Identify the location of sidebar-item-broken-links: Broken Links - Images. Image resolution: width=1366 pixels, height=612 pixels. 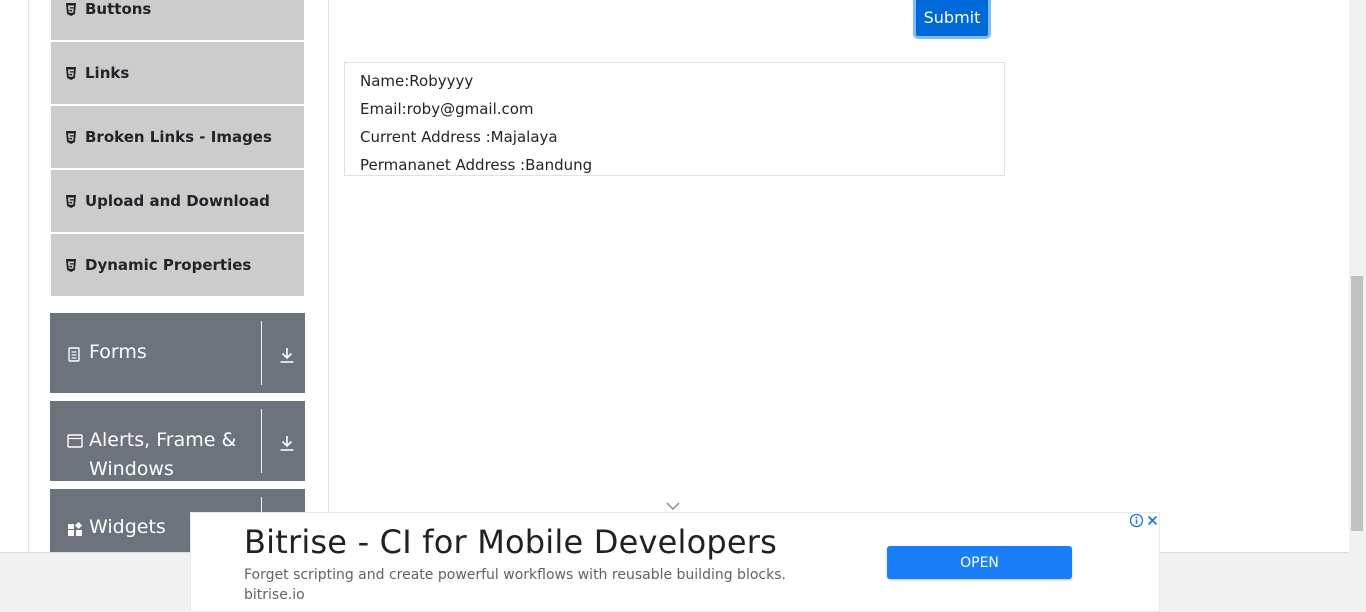
(177, 137).